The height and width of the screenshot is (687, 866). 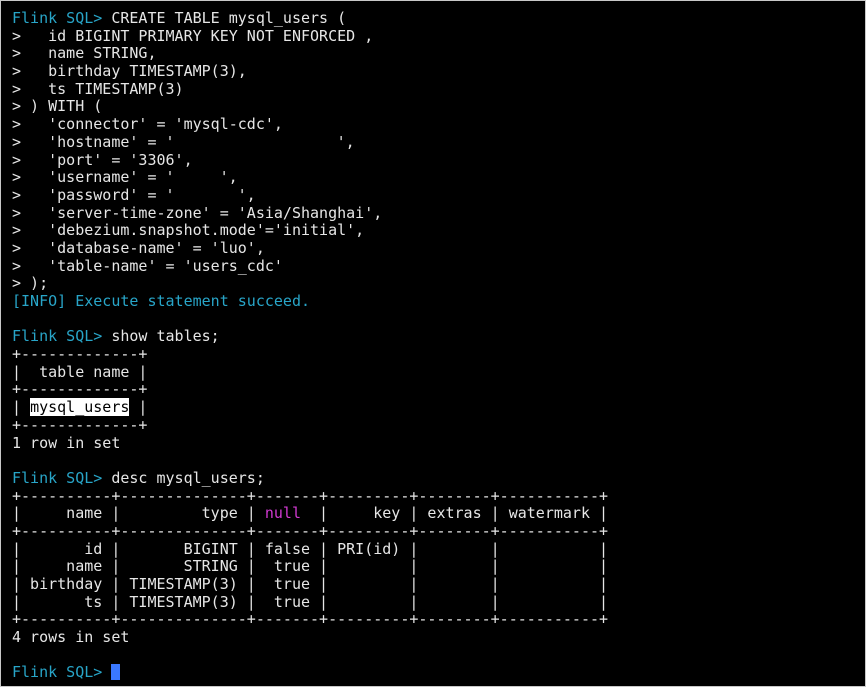 I want to click on line-text: | birthday | TIMESTAMP(3) | true | | | |, so click(x=310, y=584).